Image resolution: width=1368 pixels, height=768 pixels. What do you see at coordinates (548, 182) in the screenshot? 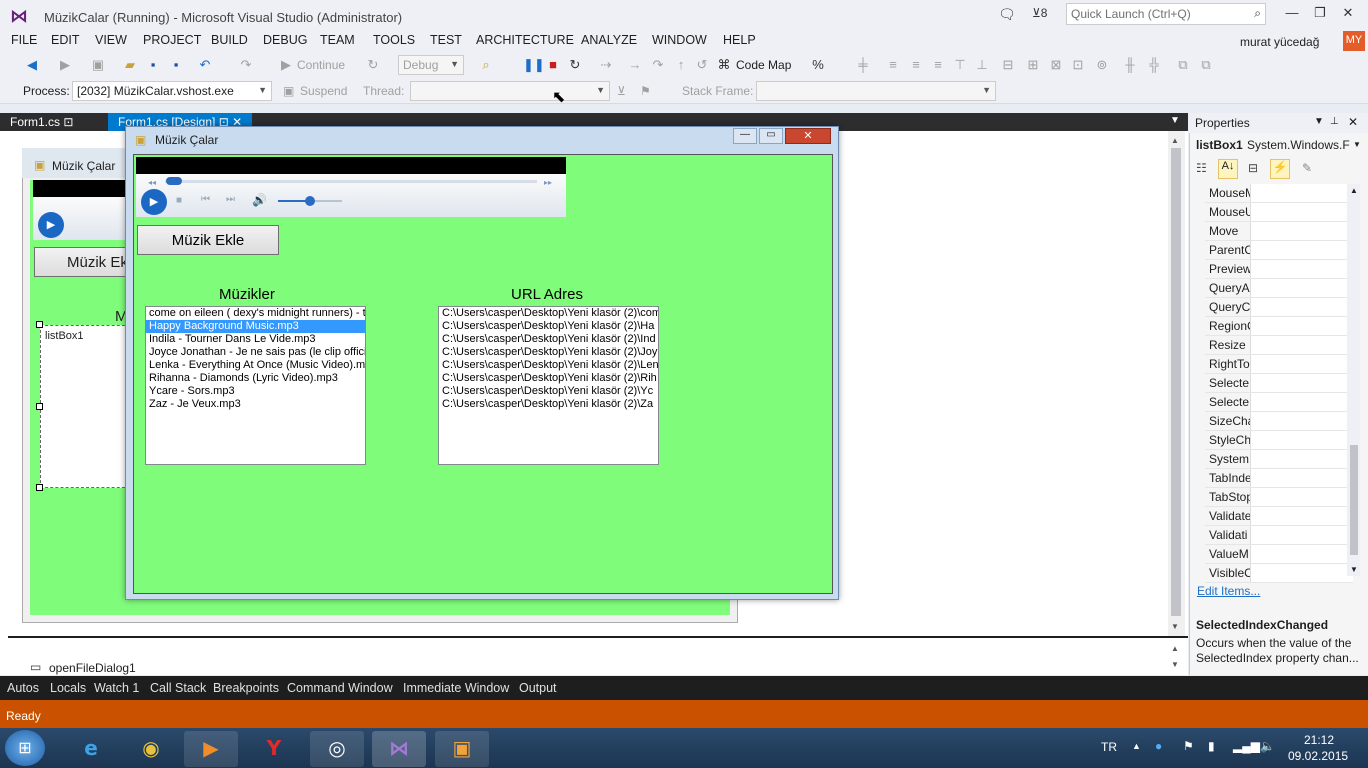
I see `fast-forward-icon: ▸▸` at bounding box center [548, 182].